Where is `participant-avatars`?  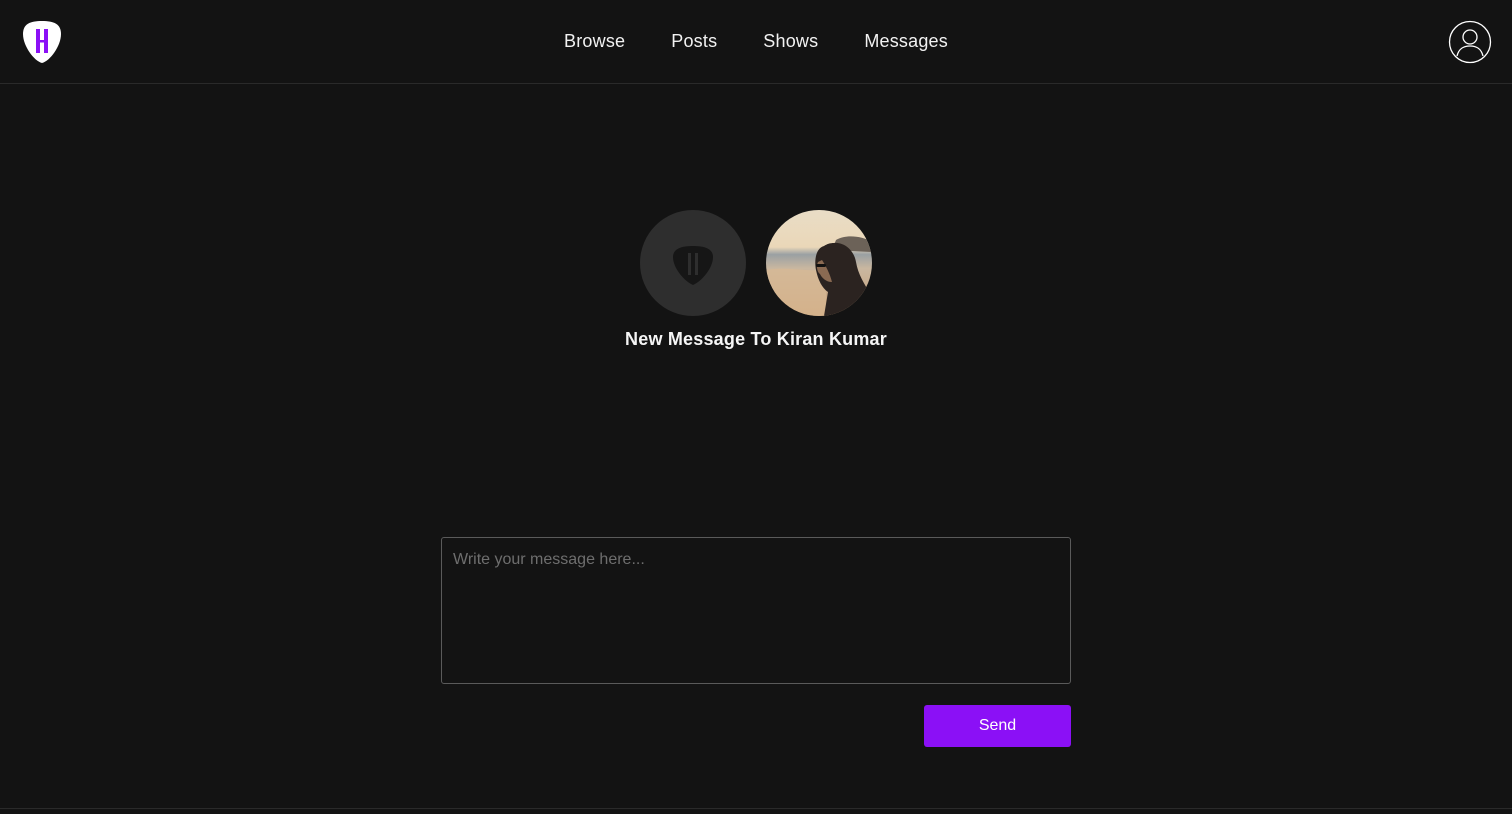
participant-avatars is located at coordinates (756, 263).